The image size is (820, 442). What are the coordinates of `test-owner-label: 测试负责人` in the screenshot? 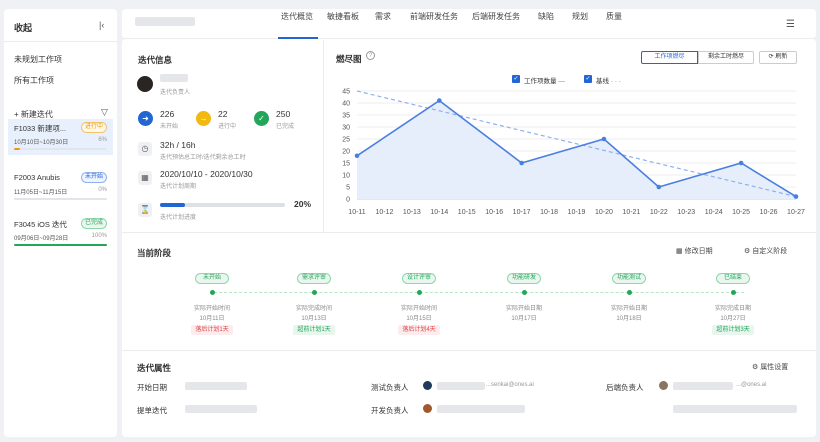 It's located at (390, 387).